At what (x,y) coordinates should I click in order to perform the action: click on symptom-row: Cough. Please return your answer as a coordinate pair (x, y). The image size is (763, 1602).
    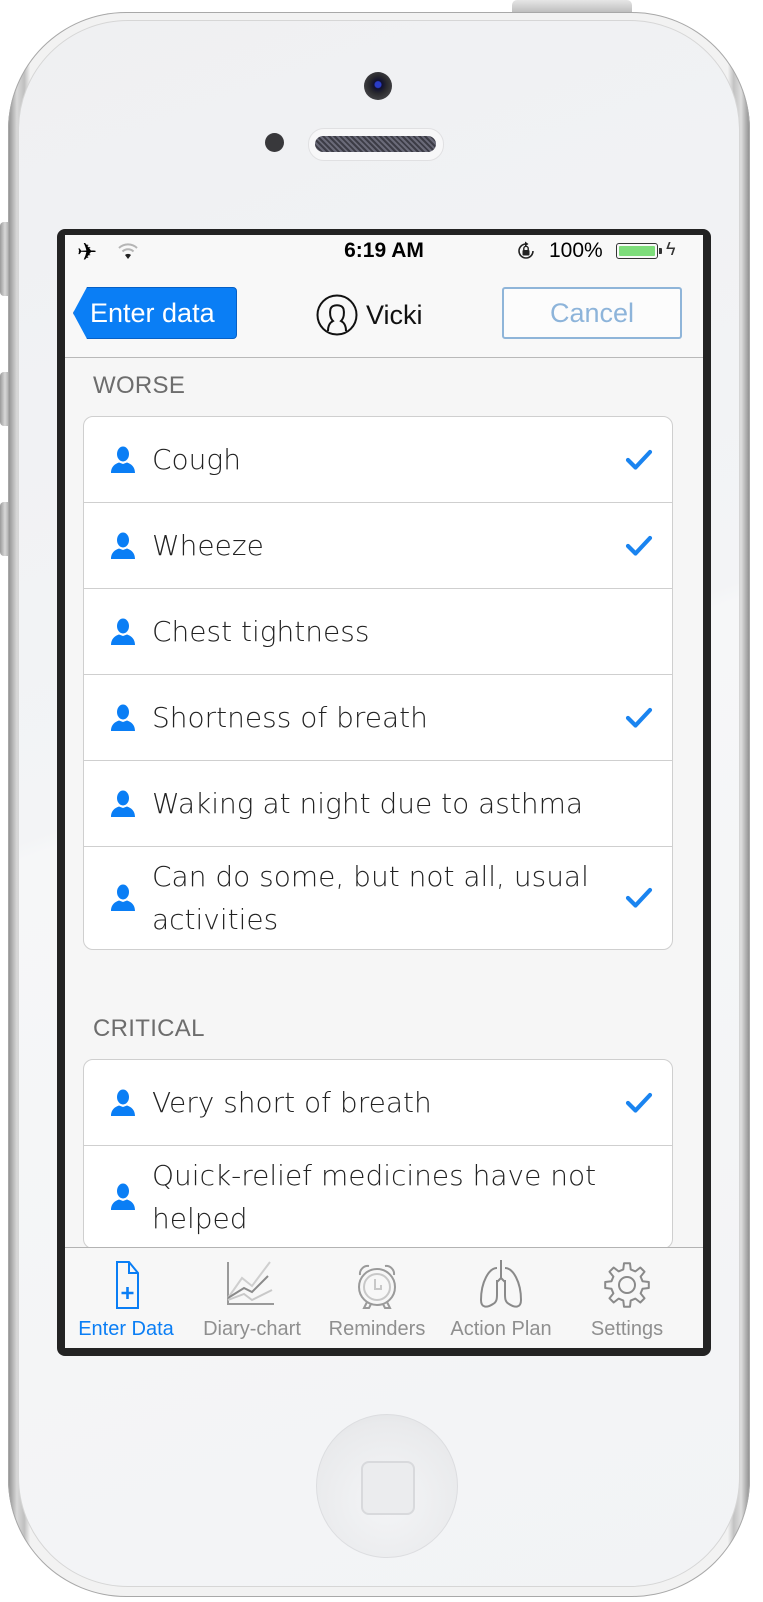
    Looking at the image, I should click on (378, 460).